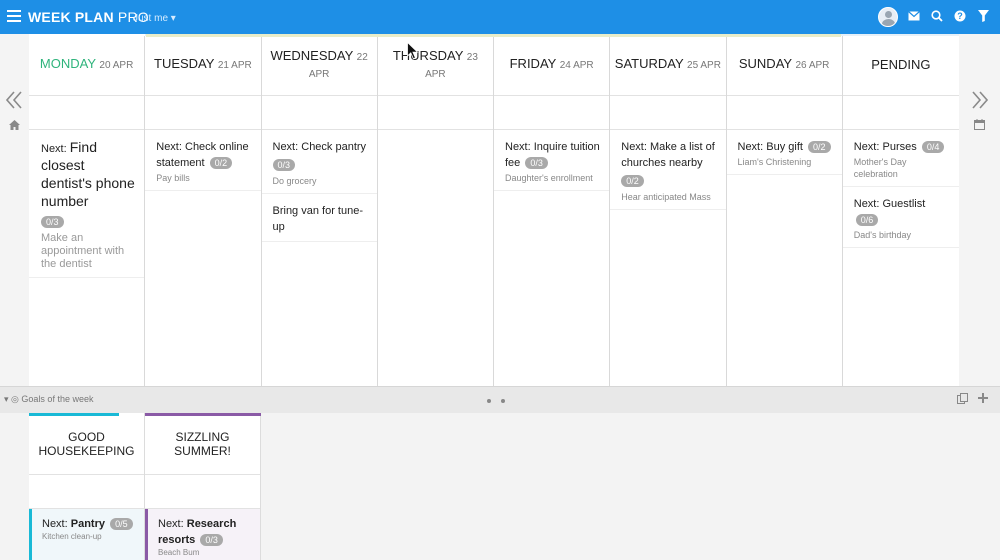 The height and width of the screenshot is (560, 1000). I want to click on task-card: Next: Buy gift 0/2 Liam's Christening, so click(784, 152).